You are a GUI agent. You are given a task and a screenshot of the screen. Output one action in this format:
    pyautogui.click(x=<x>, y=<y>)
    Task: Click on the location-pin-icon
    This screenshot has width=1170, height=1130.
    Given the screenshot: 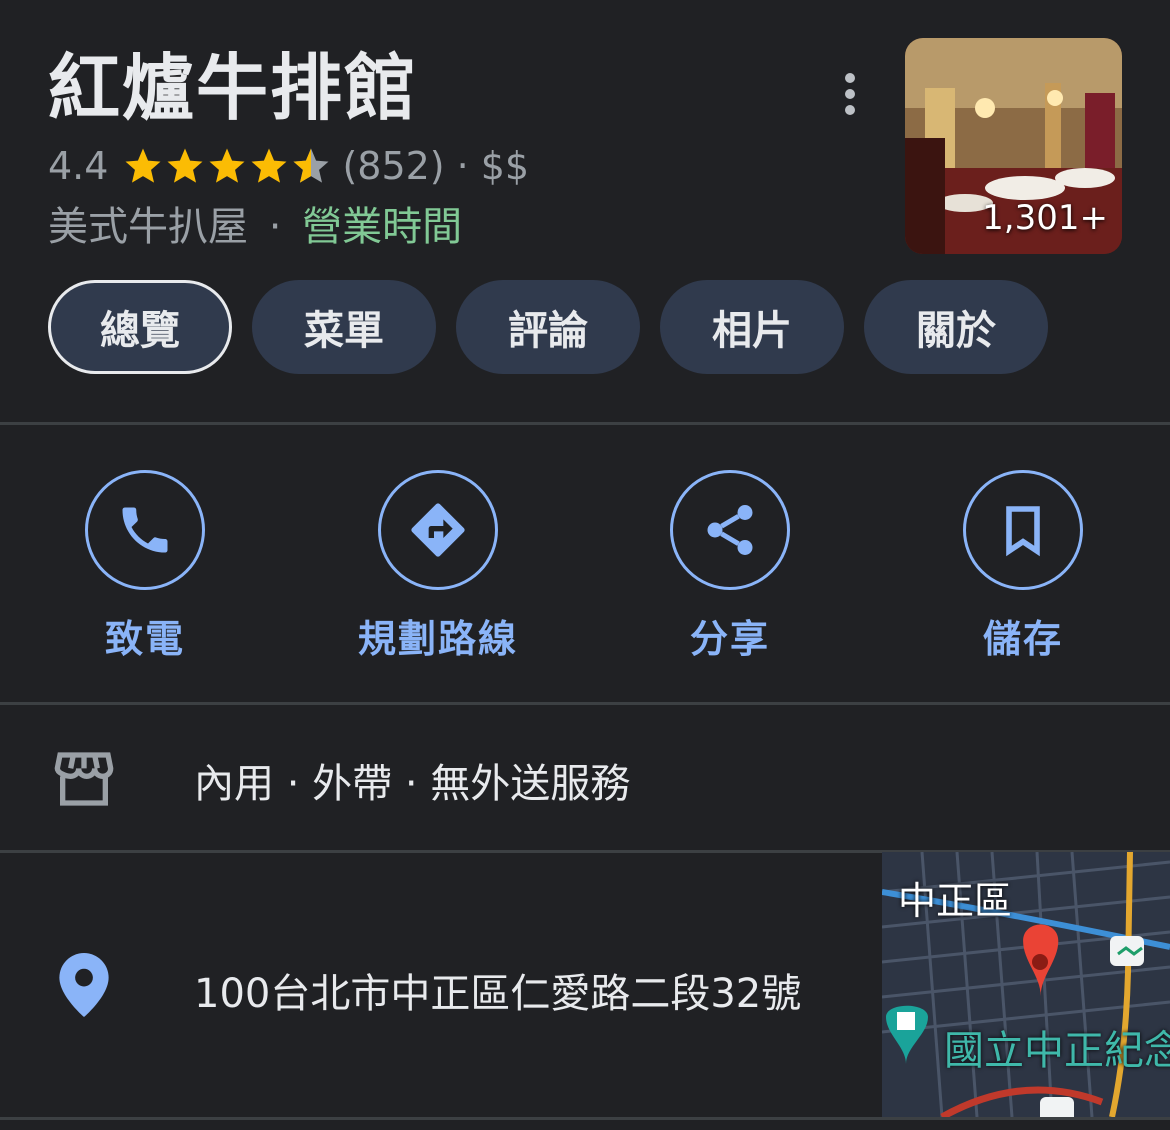 What is the action you would take?
    pyautogui.click(x=84, y=985)
    